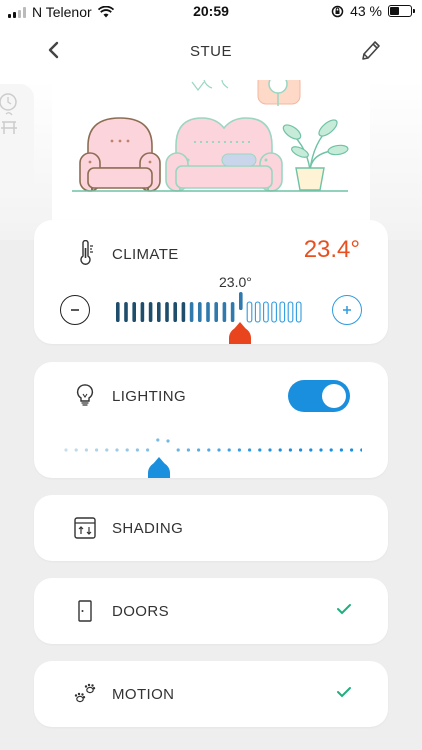 The image size is (422, 750). I want to click on window-shade-icon, so click(85, 528).